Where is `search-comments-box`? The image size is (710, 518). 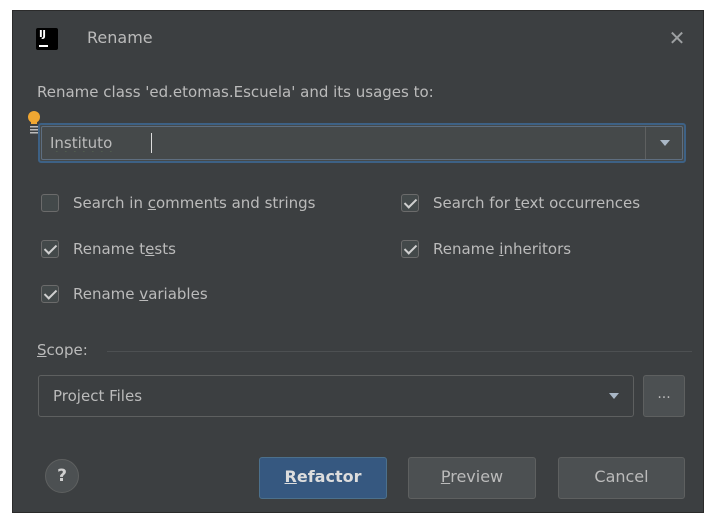
search-comments-box is located at coordinates (50, 203).